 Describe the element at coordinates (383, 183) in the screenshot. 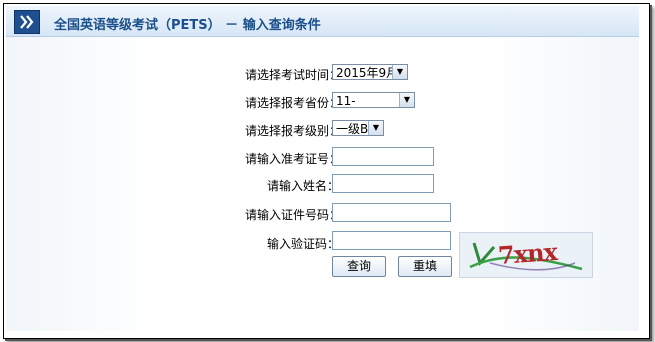

I see `name-input` at that location.